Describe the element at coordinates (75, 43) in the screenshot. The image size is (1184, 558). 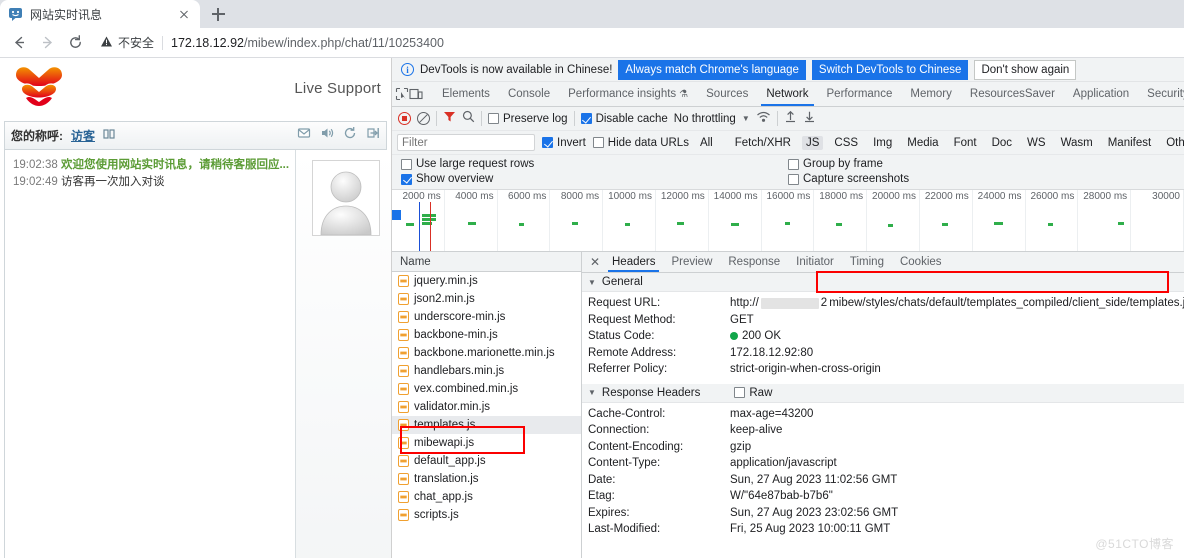
I see `reload-button` at that location.